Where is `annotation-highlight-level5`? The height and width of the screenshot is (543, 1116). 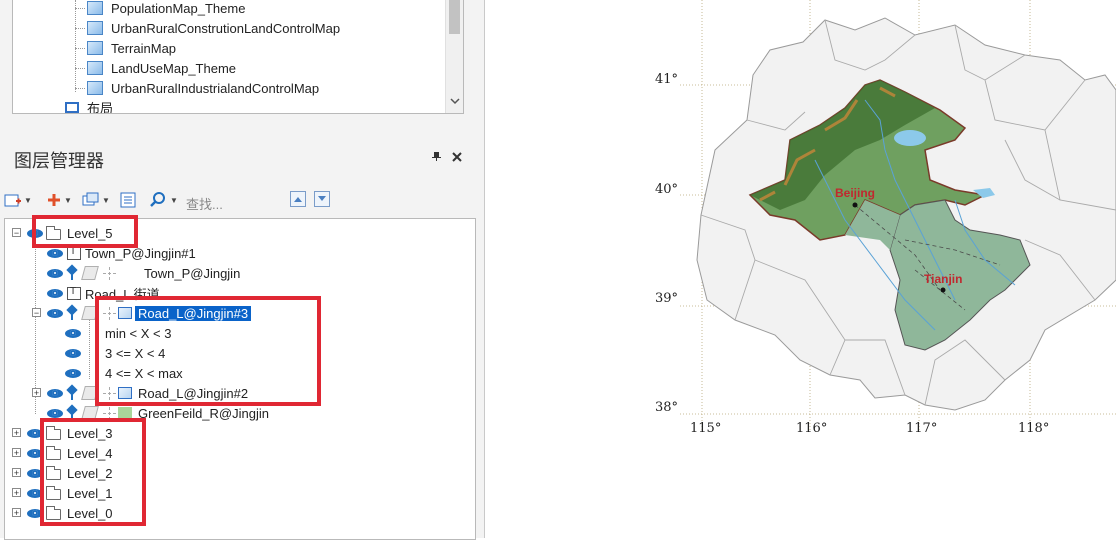
annotation-highlight-level5 is located at coordinates (85, 231).